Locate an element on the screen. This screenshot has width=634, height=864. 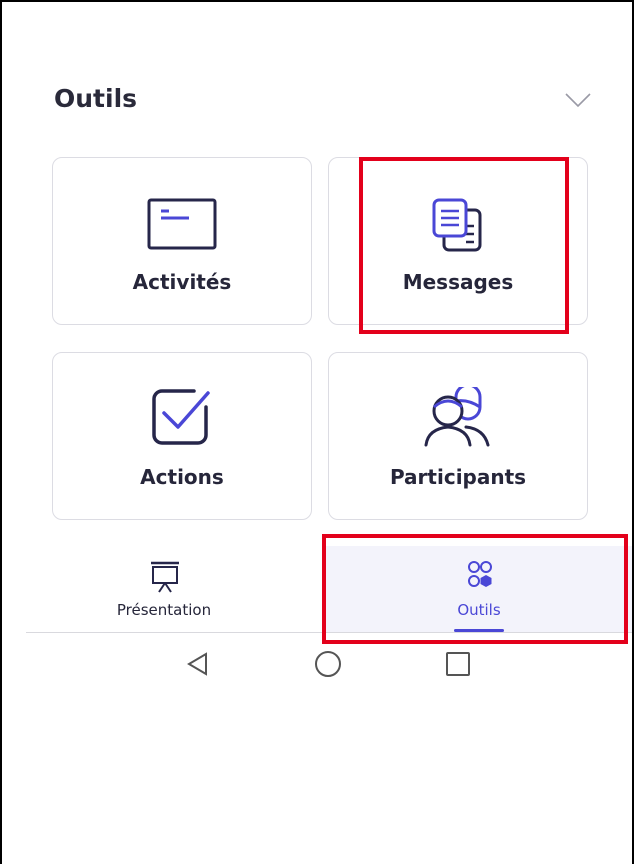
tools-header: Outils is located at coordinates (324, 104).